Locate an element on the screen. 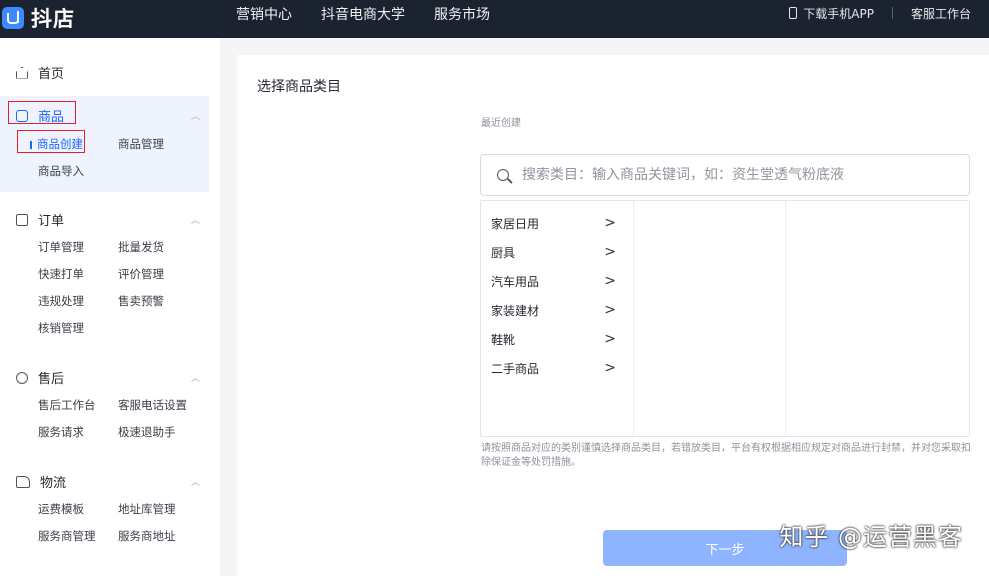 The image size is (989, 576). highlight-box-goods-create is located at coordinates (51, 141).